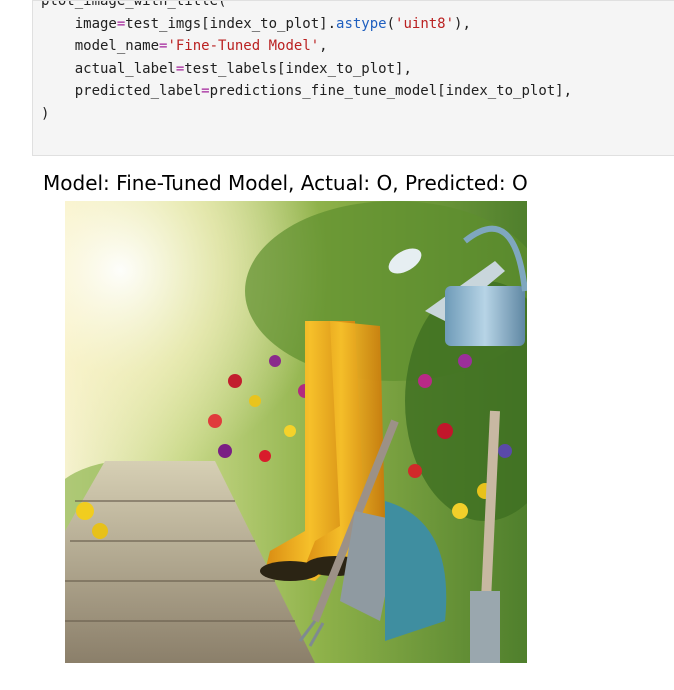 This screenshot has width=674, height=690. Describe the element at coordinates (306, 6) in the screenshot. I see `code-line: plot_image_with_title(` at that location.